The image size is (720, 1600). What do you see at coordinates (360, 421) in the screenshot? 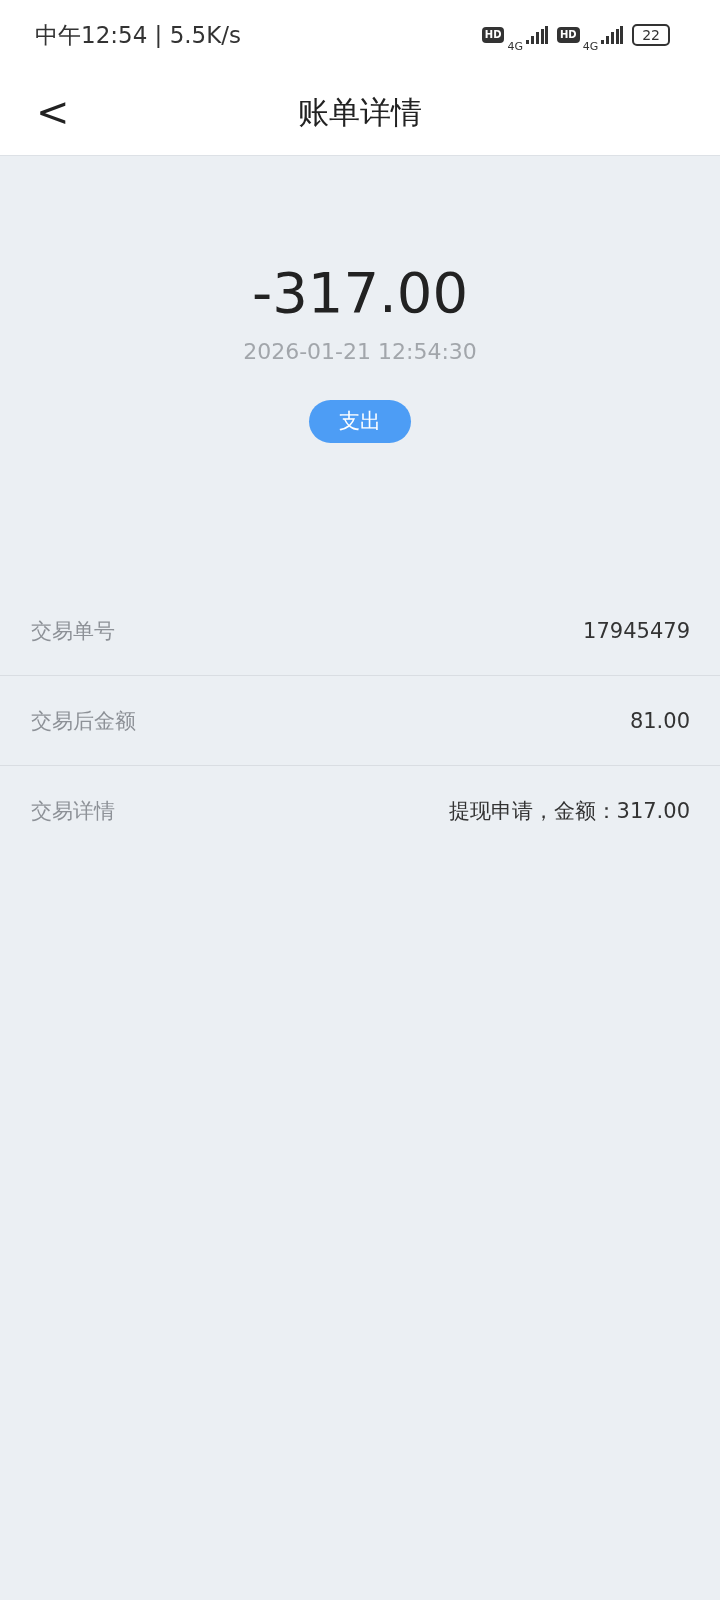
I see `type-tag: 支出` at bounding box center [360, 421].